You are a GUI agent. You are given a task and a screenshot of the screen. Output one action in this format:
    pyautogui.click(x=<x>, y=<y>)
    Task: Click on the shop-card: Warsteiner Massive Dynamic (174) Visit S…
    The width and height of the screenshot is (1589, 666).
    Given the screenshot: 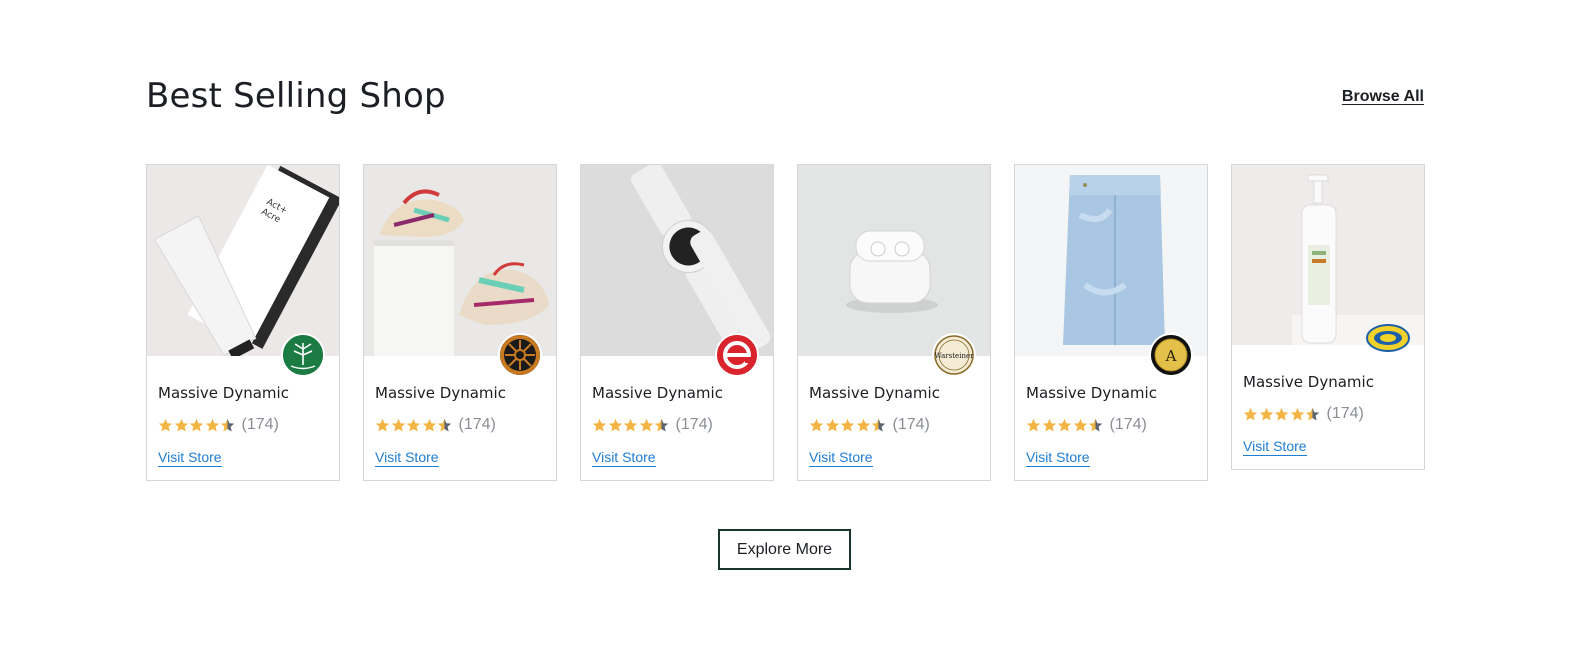 What is the action you would take?
    pyautogui.click(x=894, y=322)
    